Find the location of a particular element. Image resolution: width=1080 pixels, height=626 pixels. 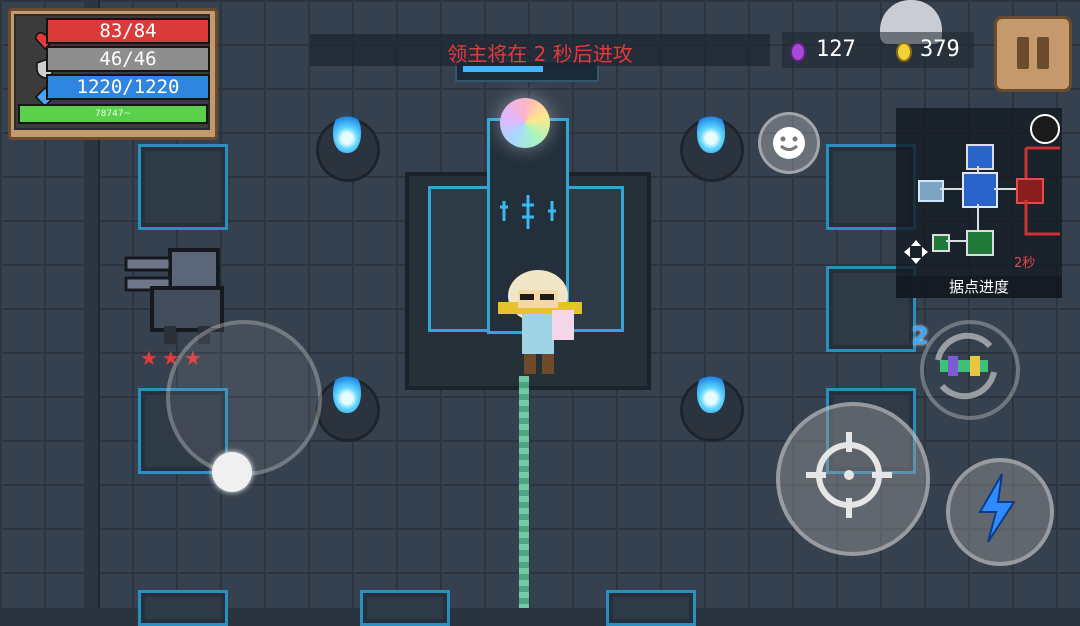

player-character is located at coordinates (540, 322).